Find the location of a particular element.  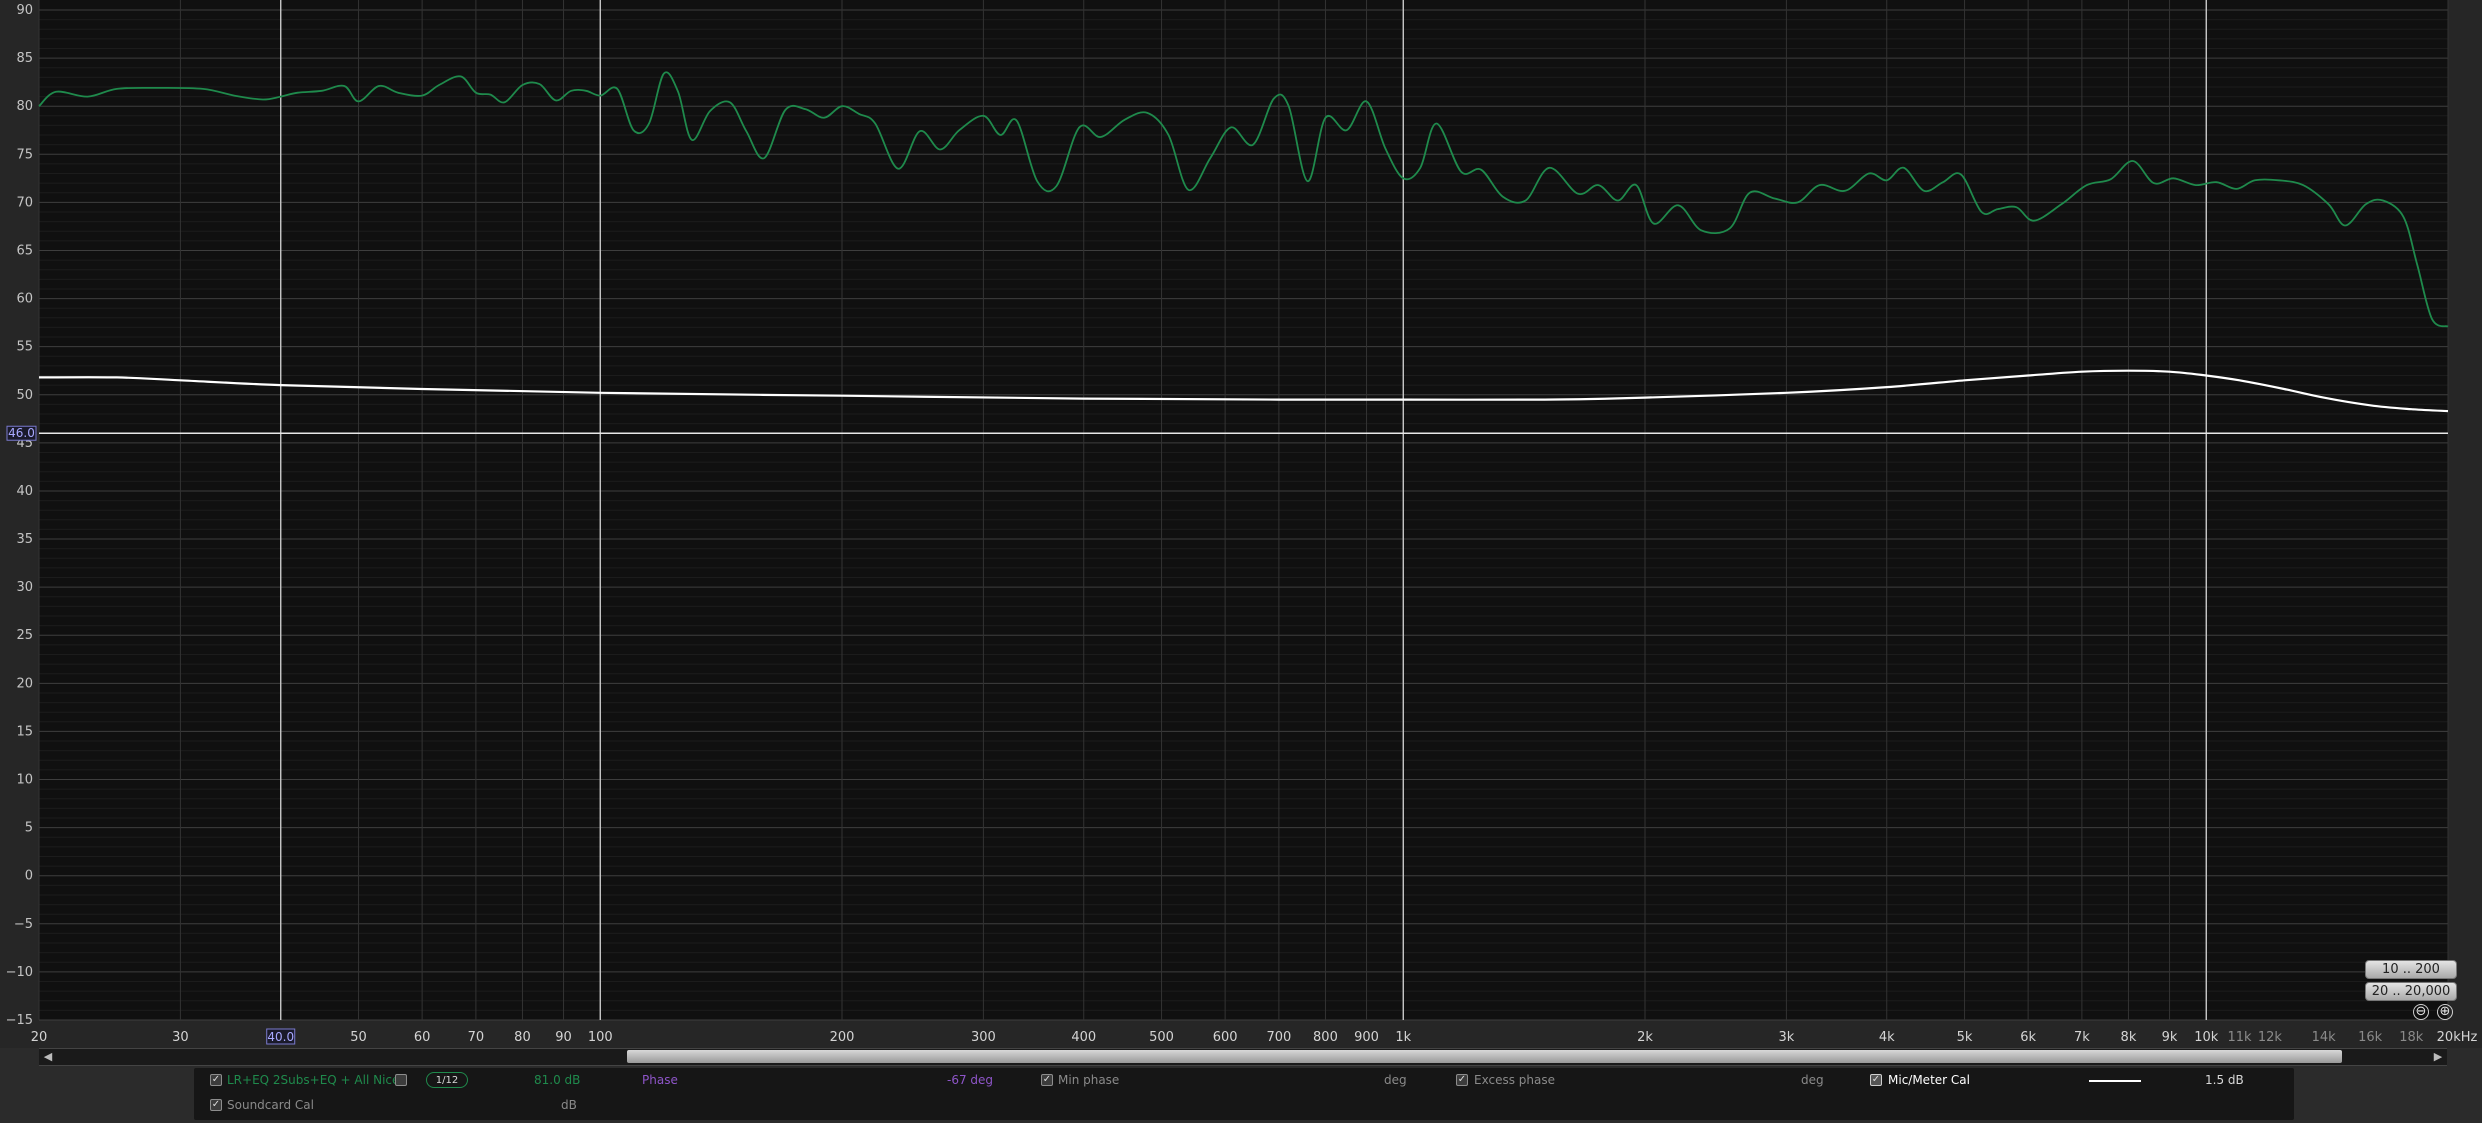

y-tick-label: 60 is located at coordinates (24, 299).